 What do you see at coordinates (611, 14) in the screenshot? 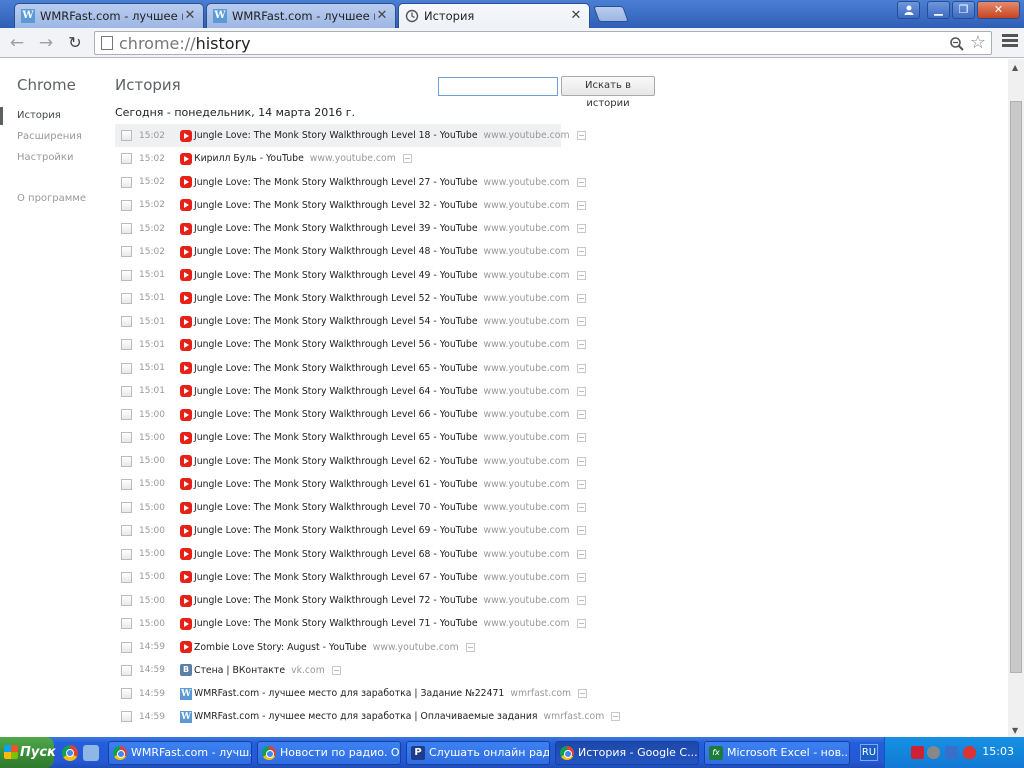
I see `new-tab-button` at bounding box center [611, 14].